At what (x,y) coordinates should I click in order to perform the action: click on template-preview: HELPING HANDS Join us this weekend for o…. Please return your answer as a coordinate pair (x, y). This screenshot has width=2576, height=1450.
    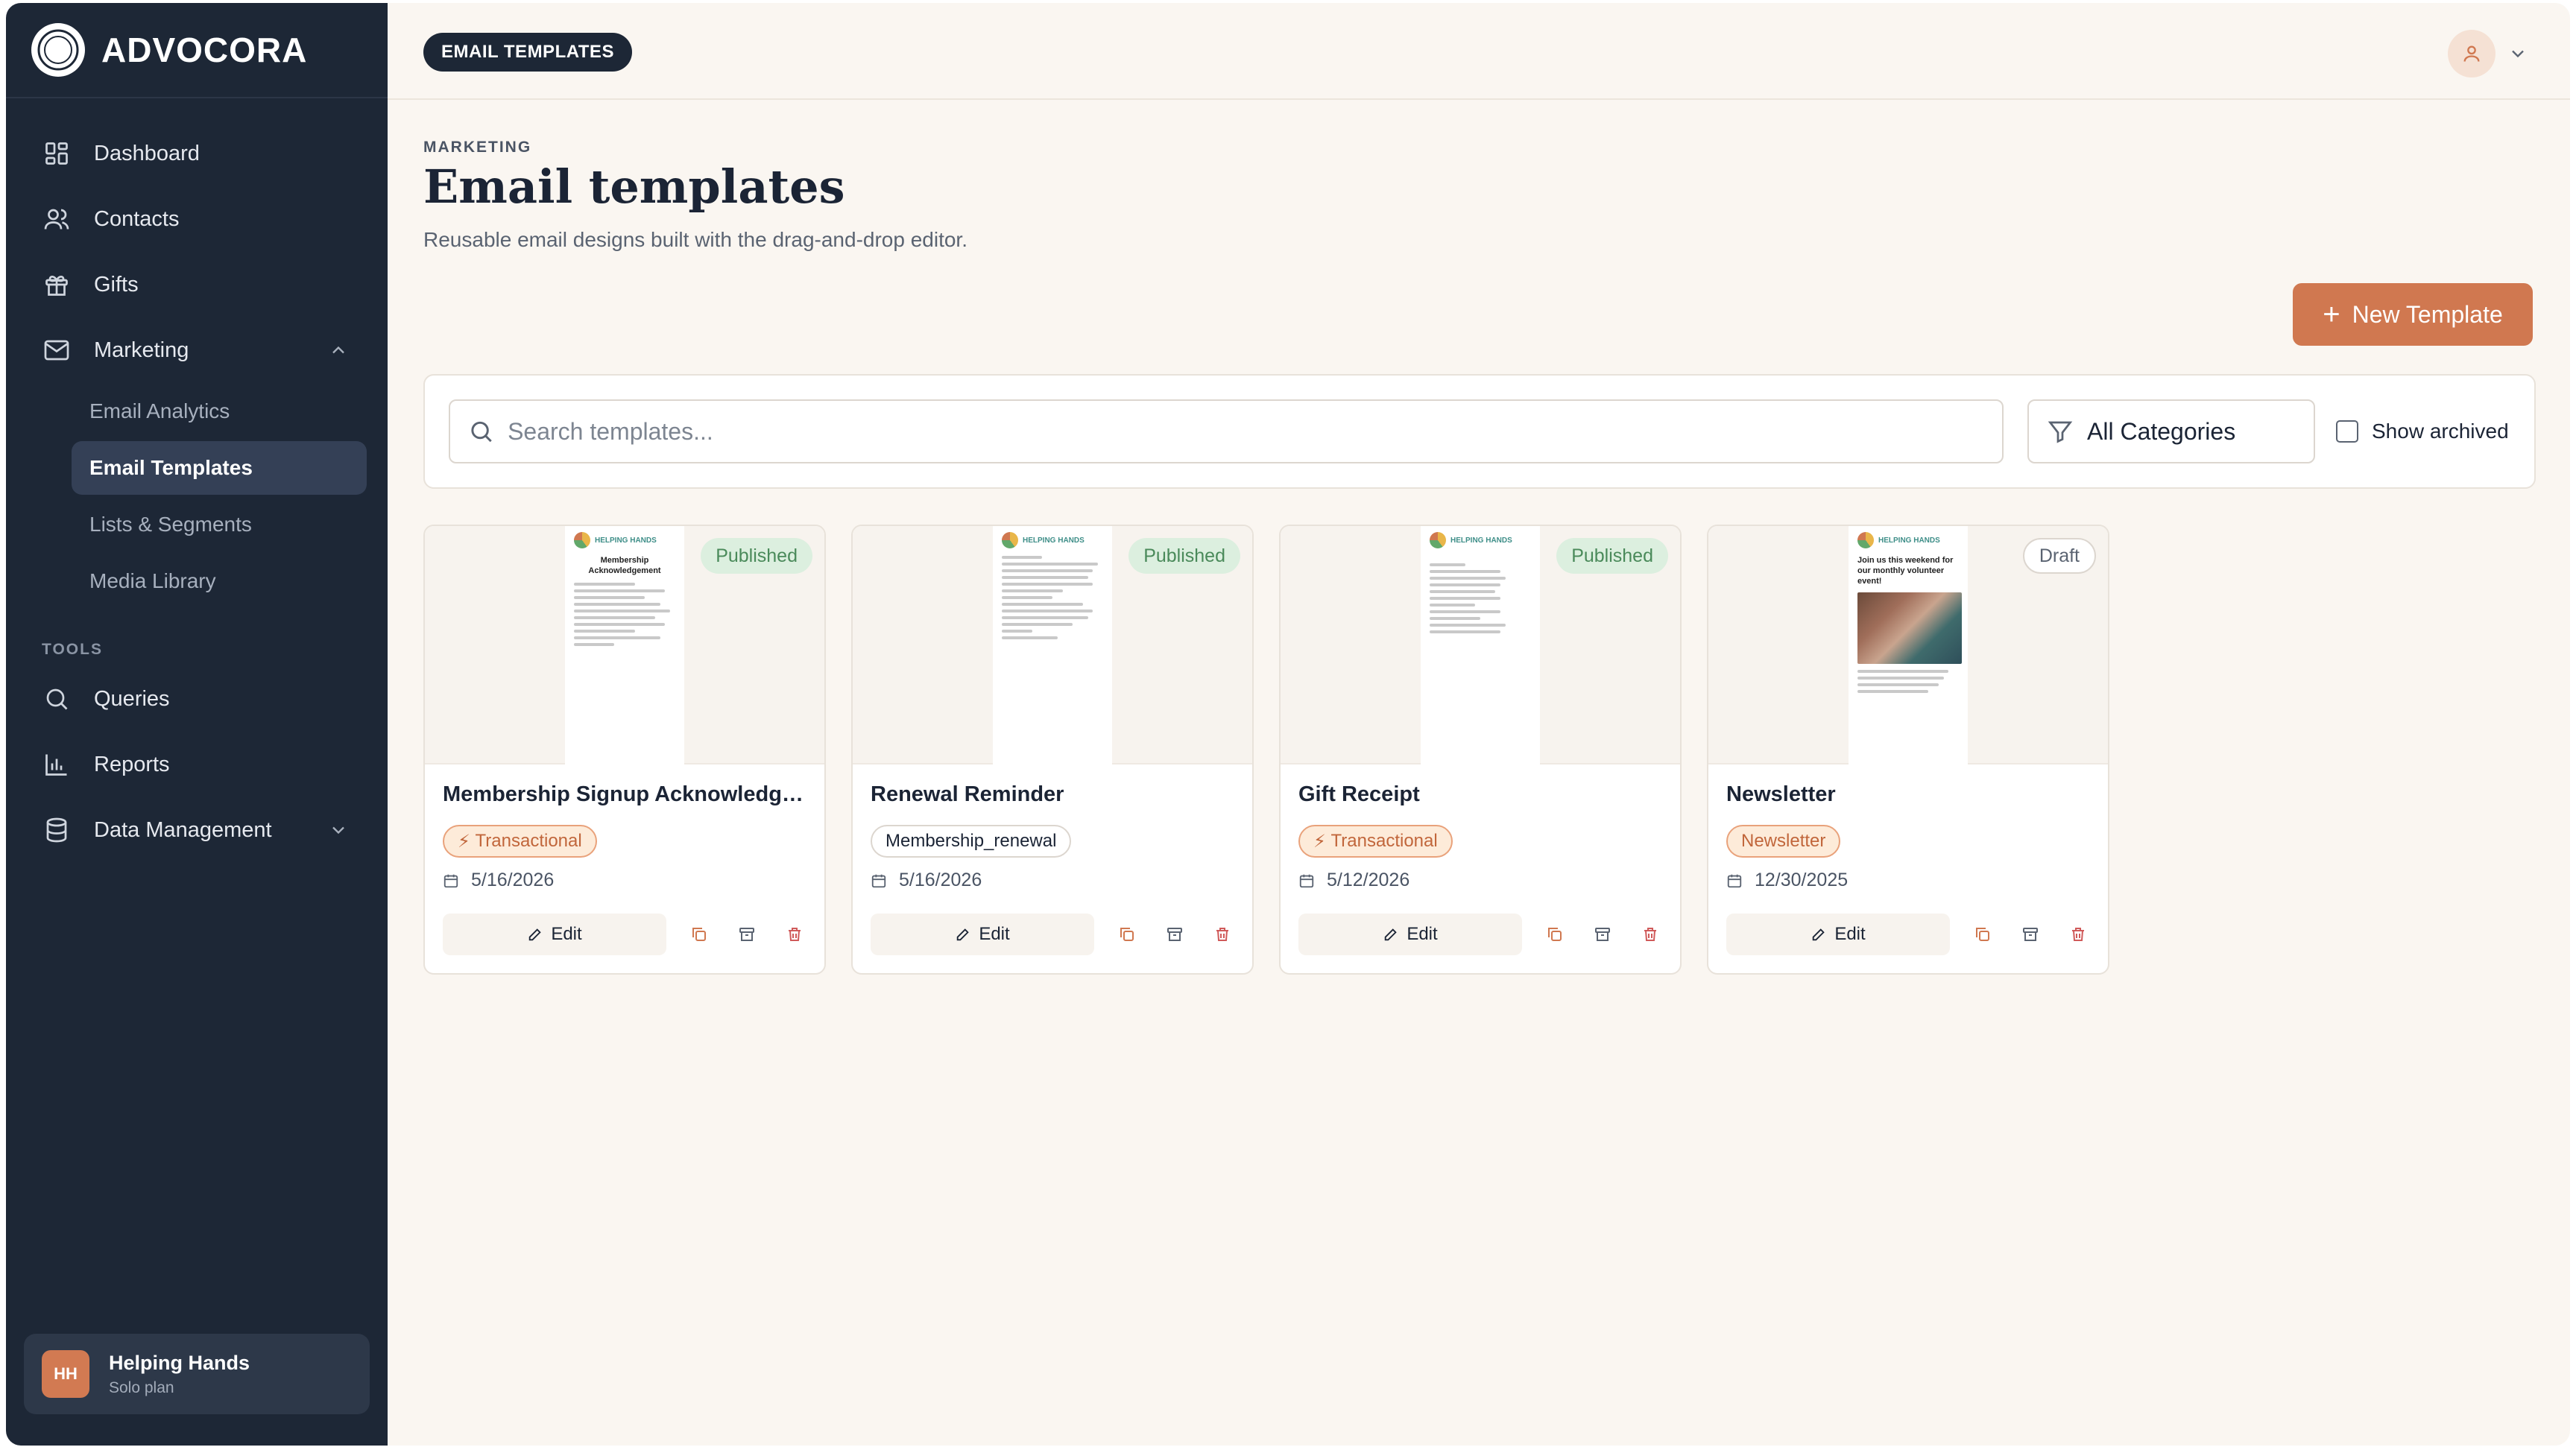
    Looking at the image, I should click on (1908, 645).